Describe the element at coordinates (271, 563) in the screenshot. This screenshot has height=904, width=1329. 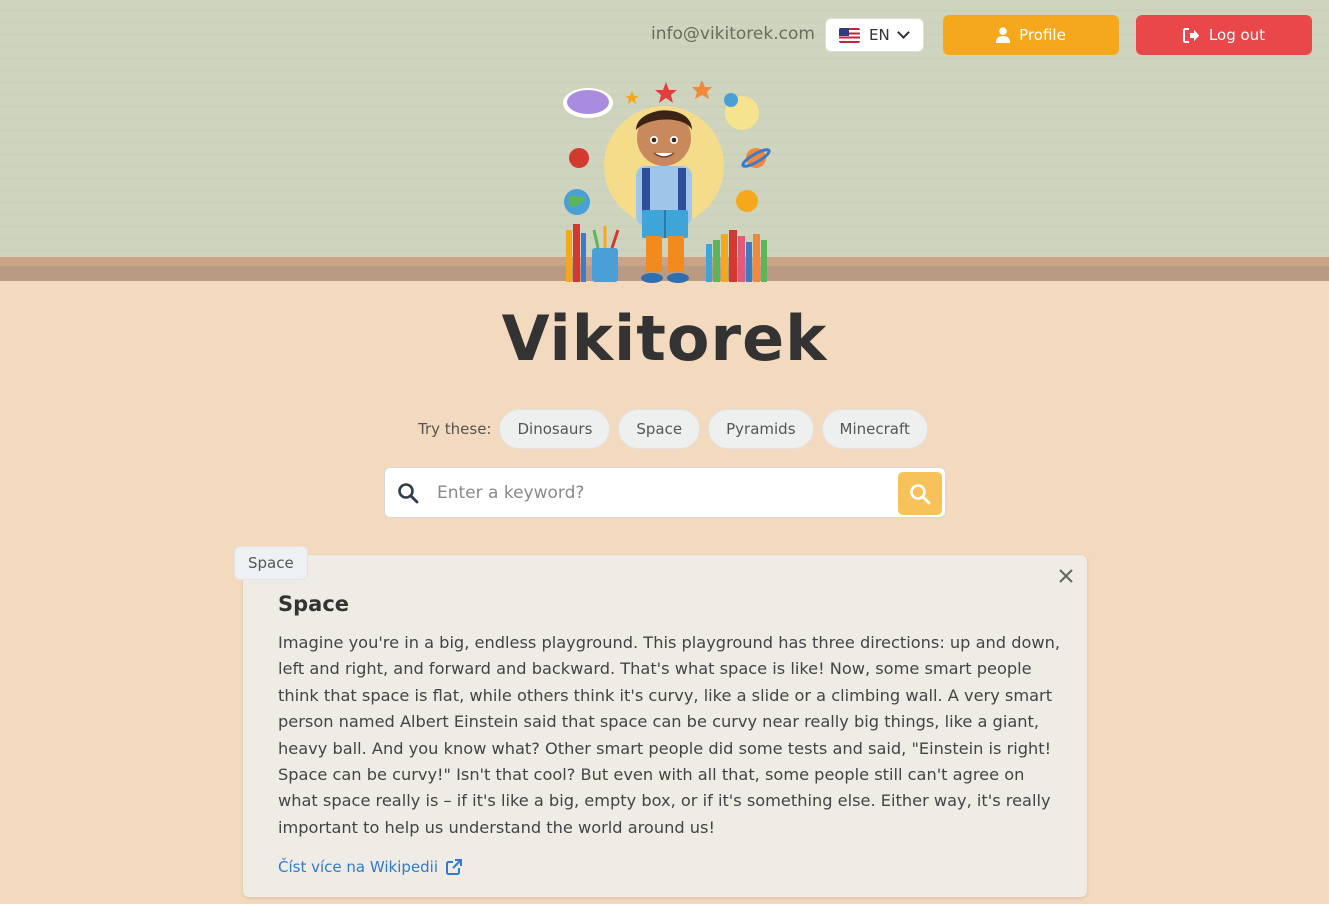
I see `result-tag: Space` at that location.